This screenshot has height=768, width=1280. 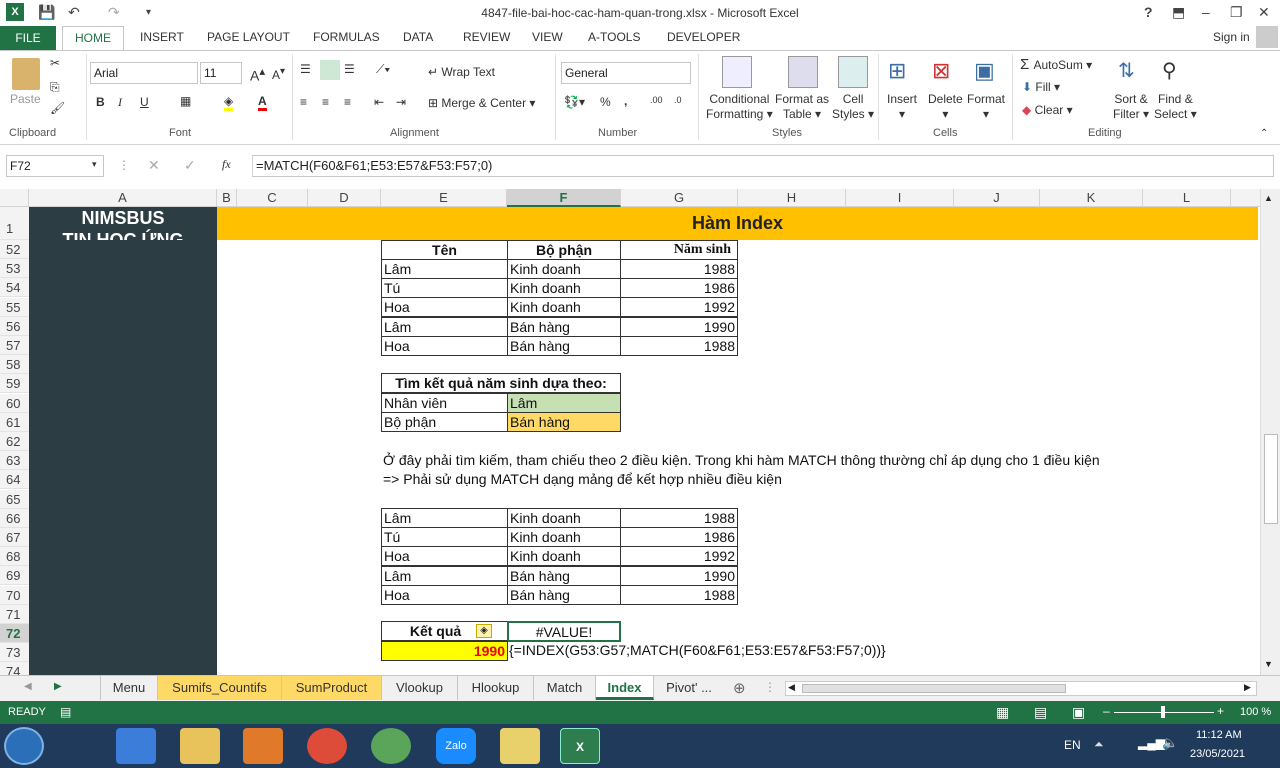 What do you see at coordinates (791, 687) in the screenshot?
I see `scroll-left-icon: ◀` at bounding box center [791, 687].